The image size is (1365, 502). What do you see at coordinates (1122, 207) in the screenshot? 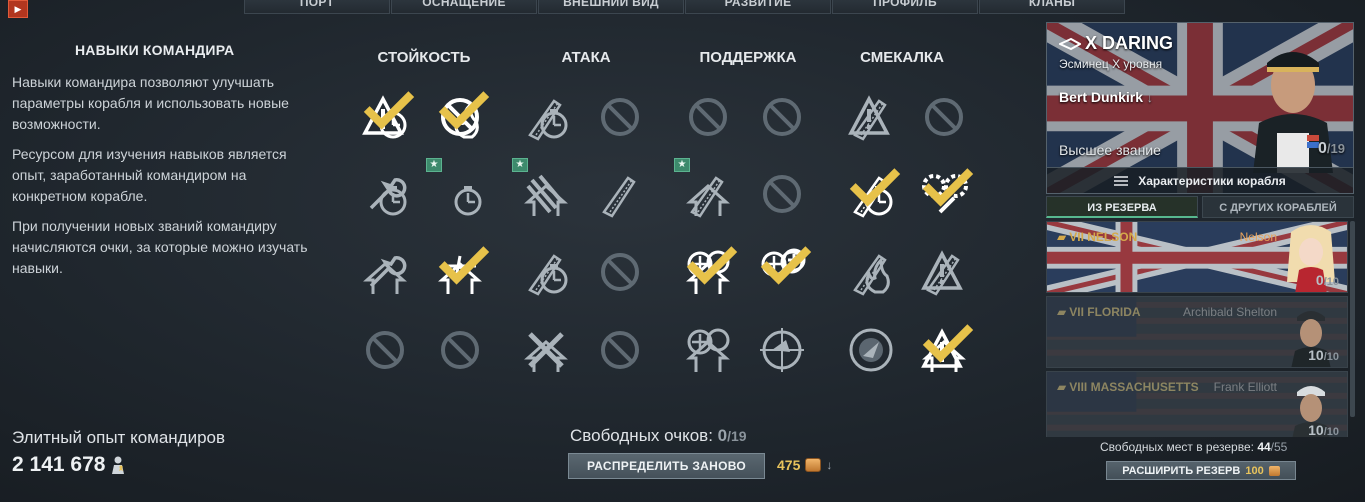
I see `tab-from-reserve: ИЗ РЕЗЕРВА` at bounding box center [1122, 207].